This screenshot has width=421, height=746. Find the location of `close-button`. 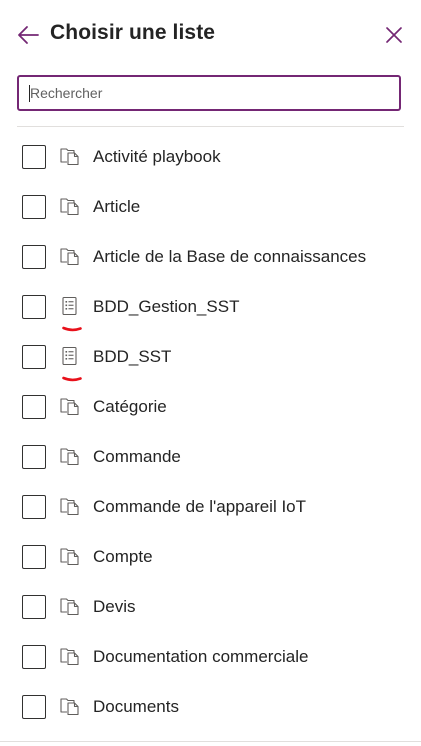

close-button is located at coordinates (394, 35).